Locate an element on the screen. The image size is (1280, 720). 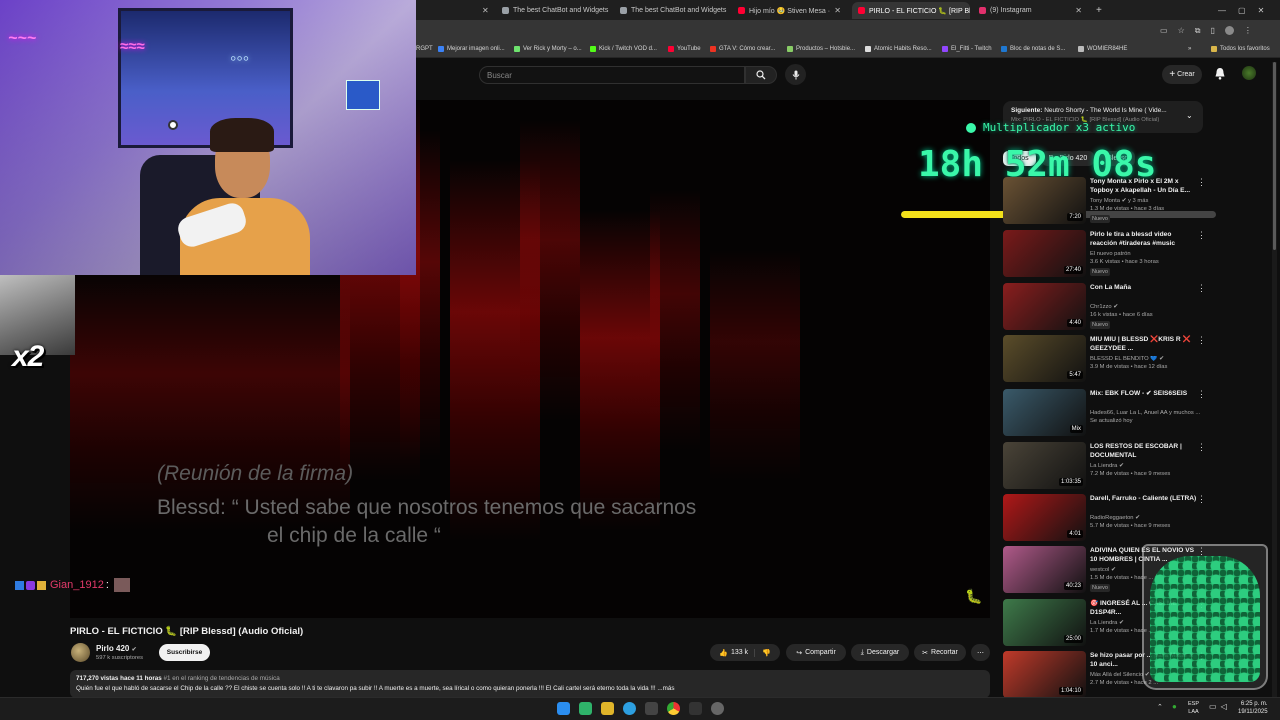
close-window-icon: ✕ is located at coordinates (1261, 10).